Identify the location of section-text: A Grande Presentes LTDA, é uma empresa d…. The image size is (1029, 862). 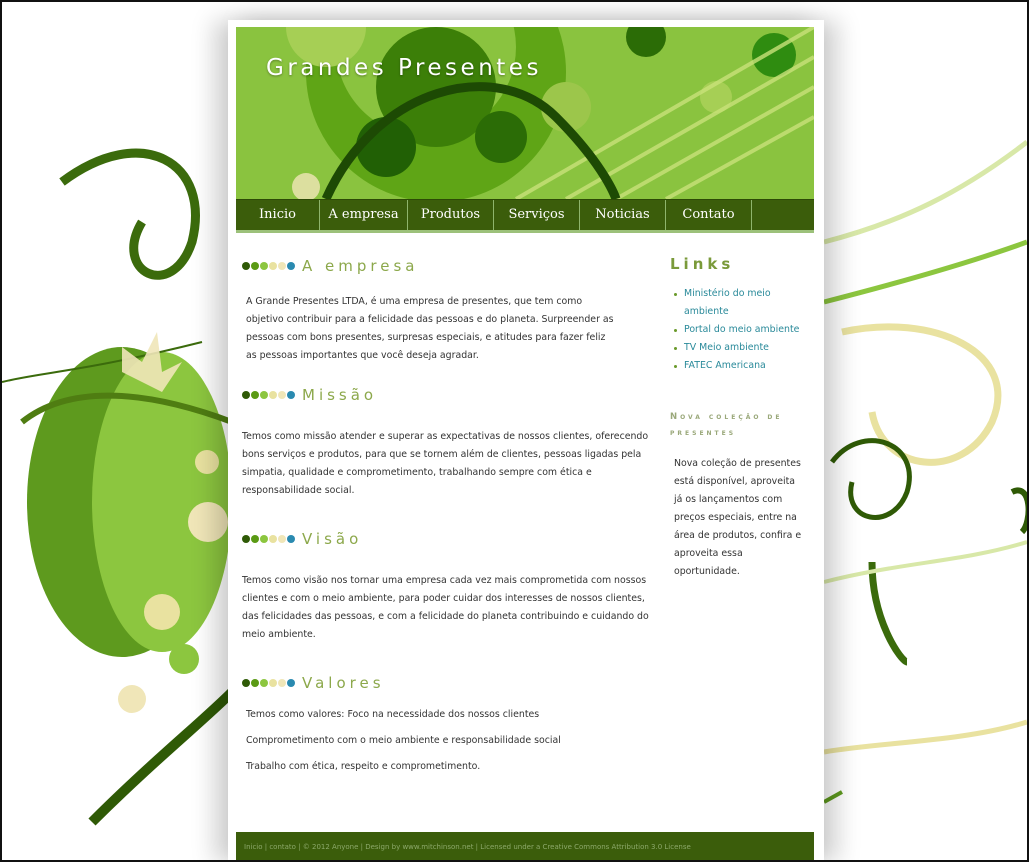
(430, 328).